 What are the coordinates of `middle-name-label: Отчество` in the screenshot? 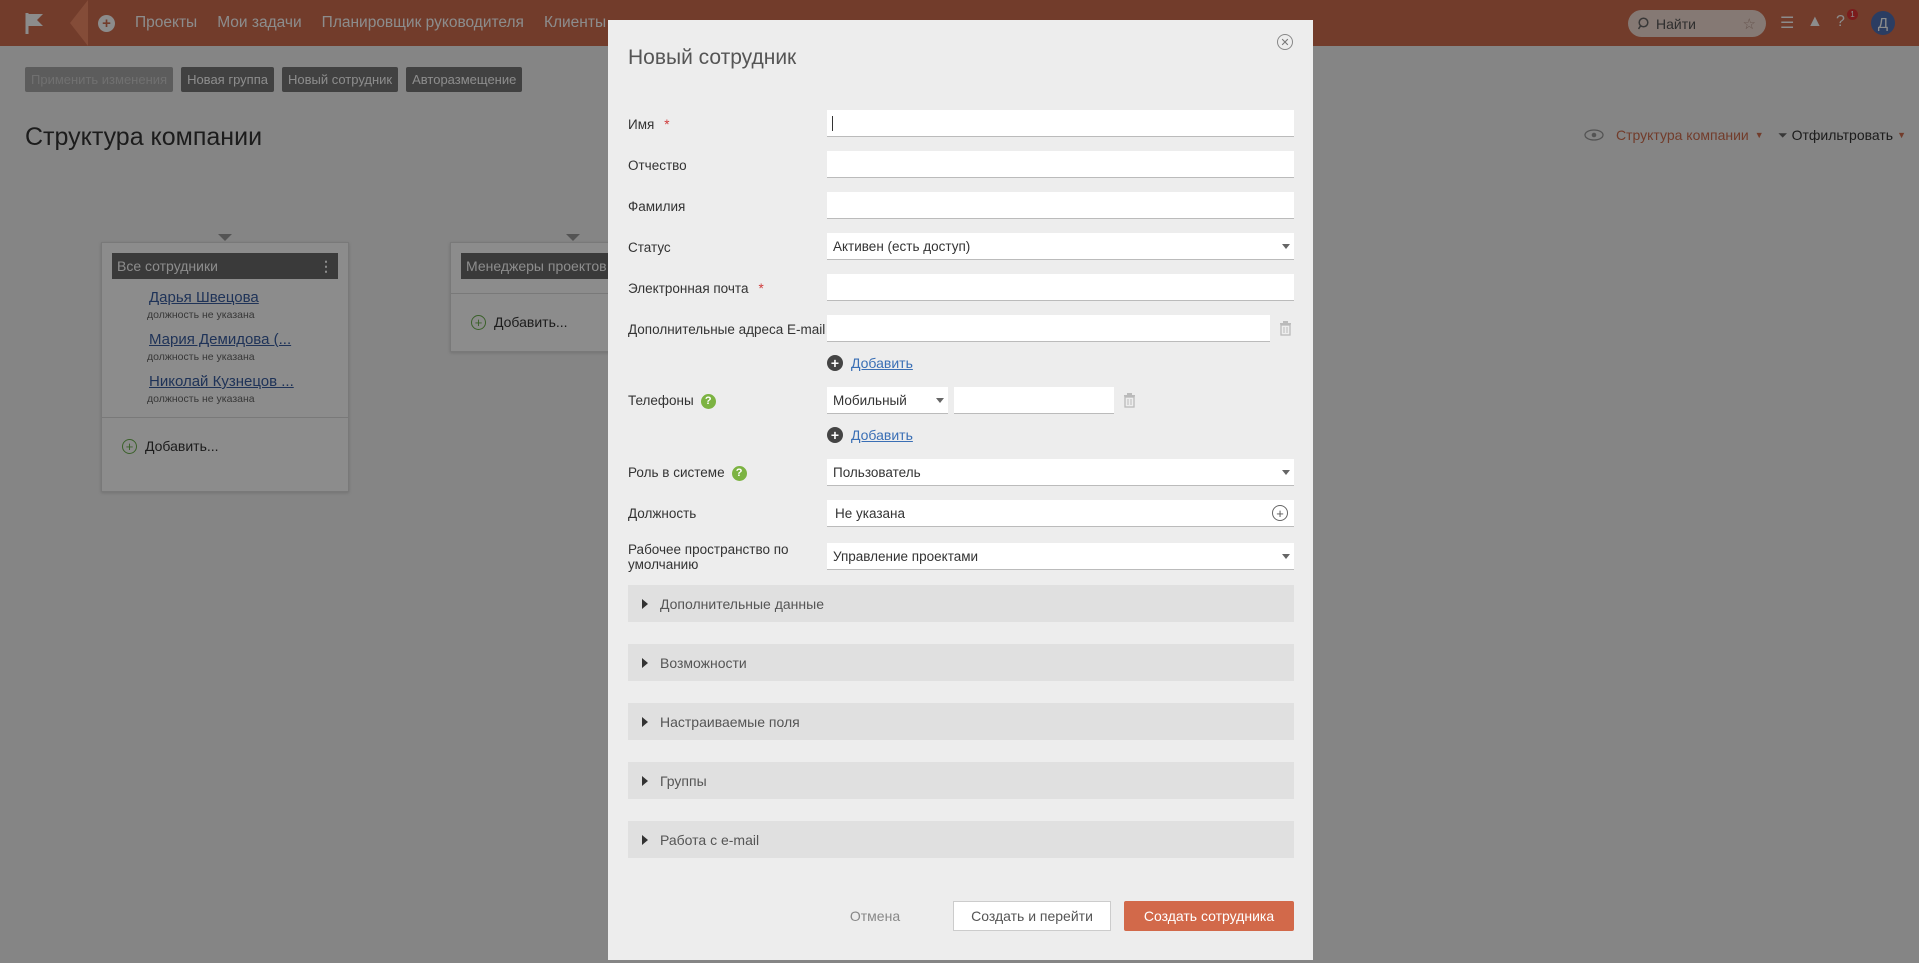 It's located at (657, 165).